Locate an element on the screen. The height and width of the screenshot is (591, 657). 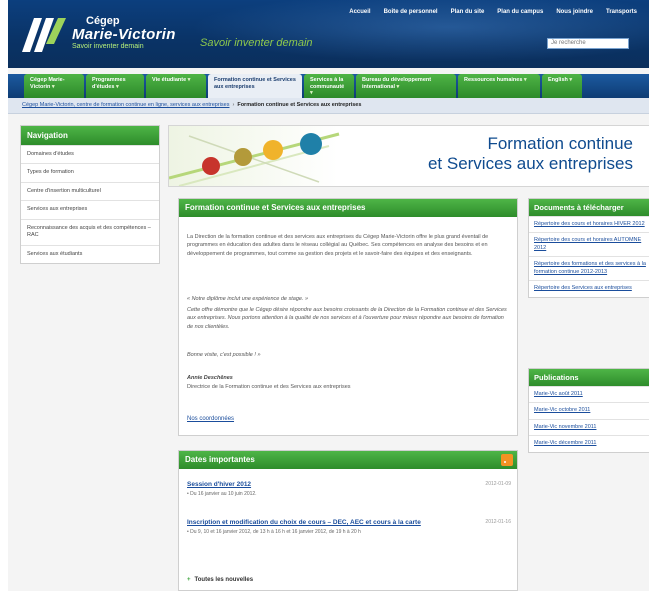
logo-name: Marie-Victorin is located at coordinates (124, 34).